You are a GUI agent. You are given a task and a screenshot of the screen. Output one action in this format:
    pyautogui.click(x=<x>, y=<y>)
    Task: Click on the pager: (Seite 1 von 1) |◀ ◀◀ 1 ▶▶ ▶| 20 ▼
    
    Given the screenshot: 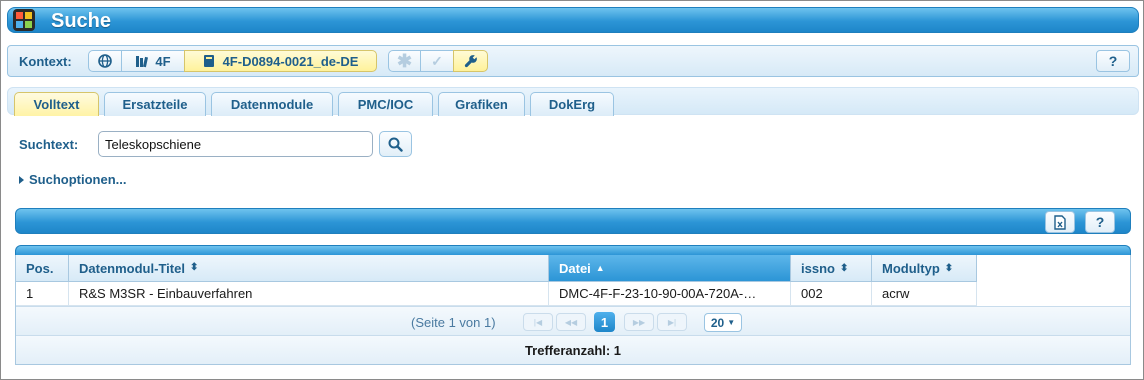 What is the action you would take?
    pyautogui.click(x=573, y=320)
    